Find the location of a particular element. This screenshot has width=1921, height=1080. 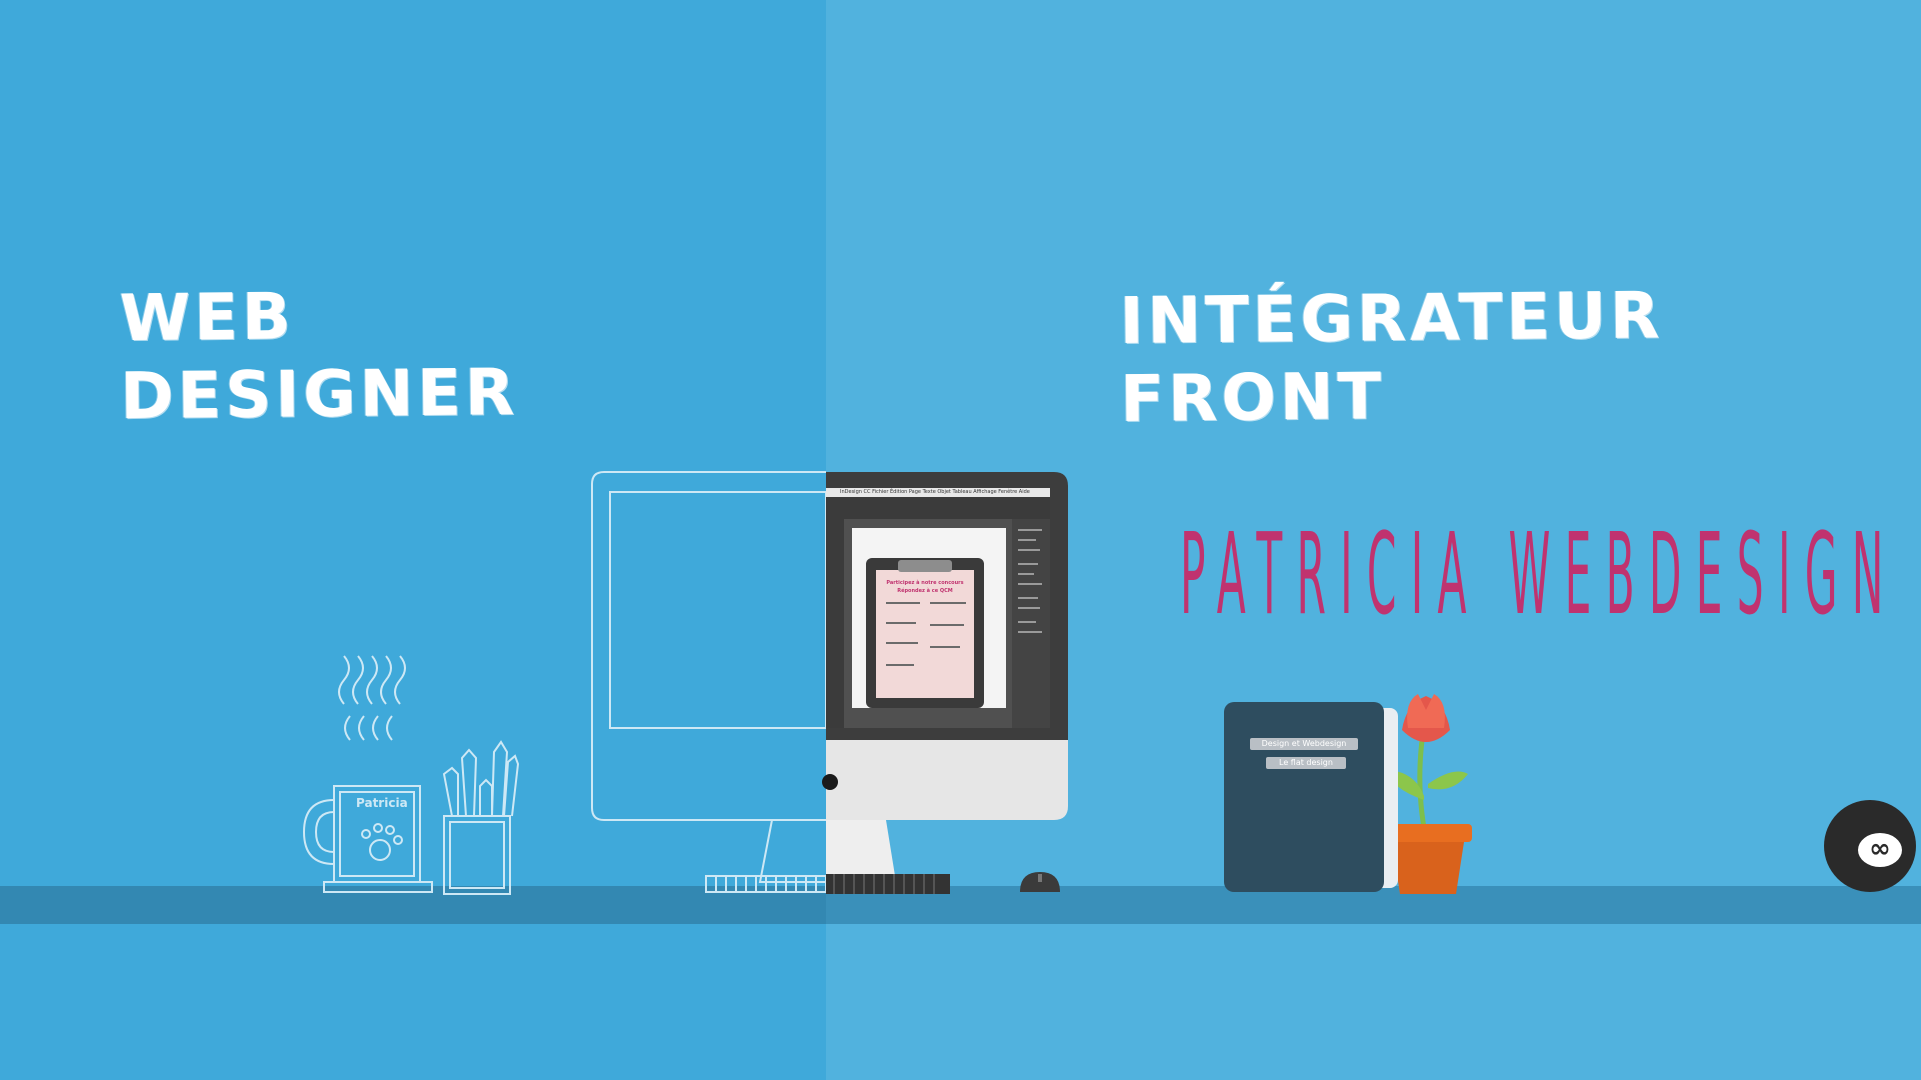

mouse-icon is located at coordinates (1040, 882).